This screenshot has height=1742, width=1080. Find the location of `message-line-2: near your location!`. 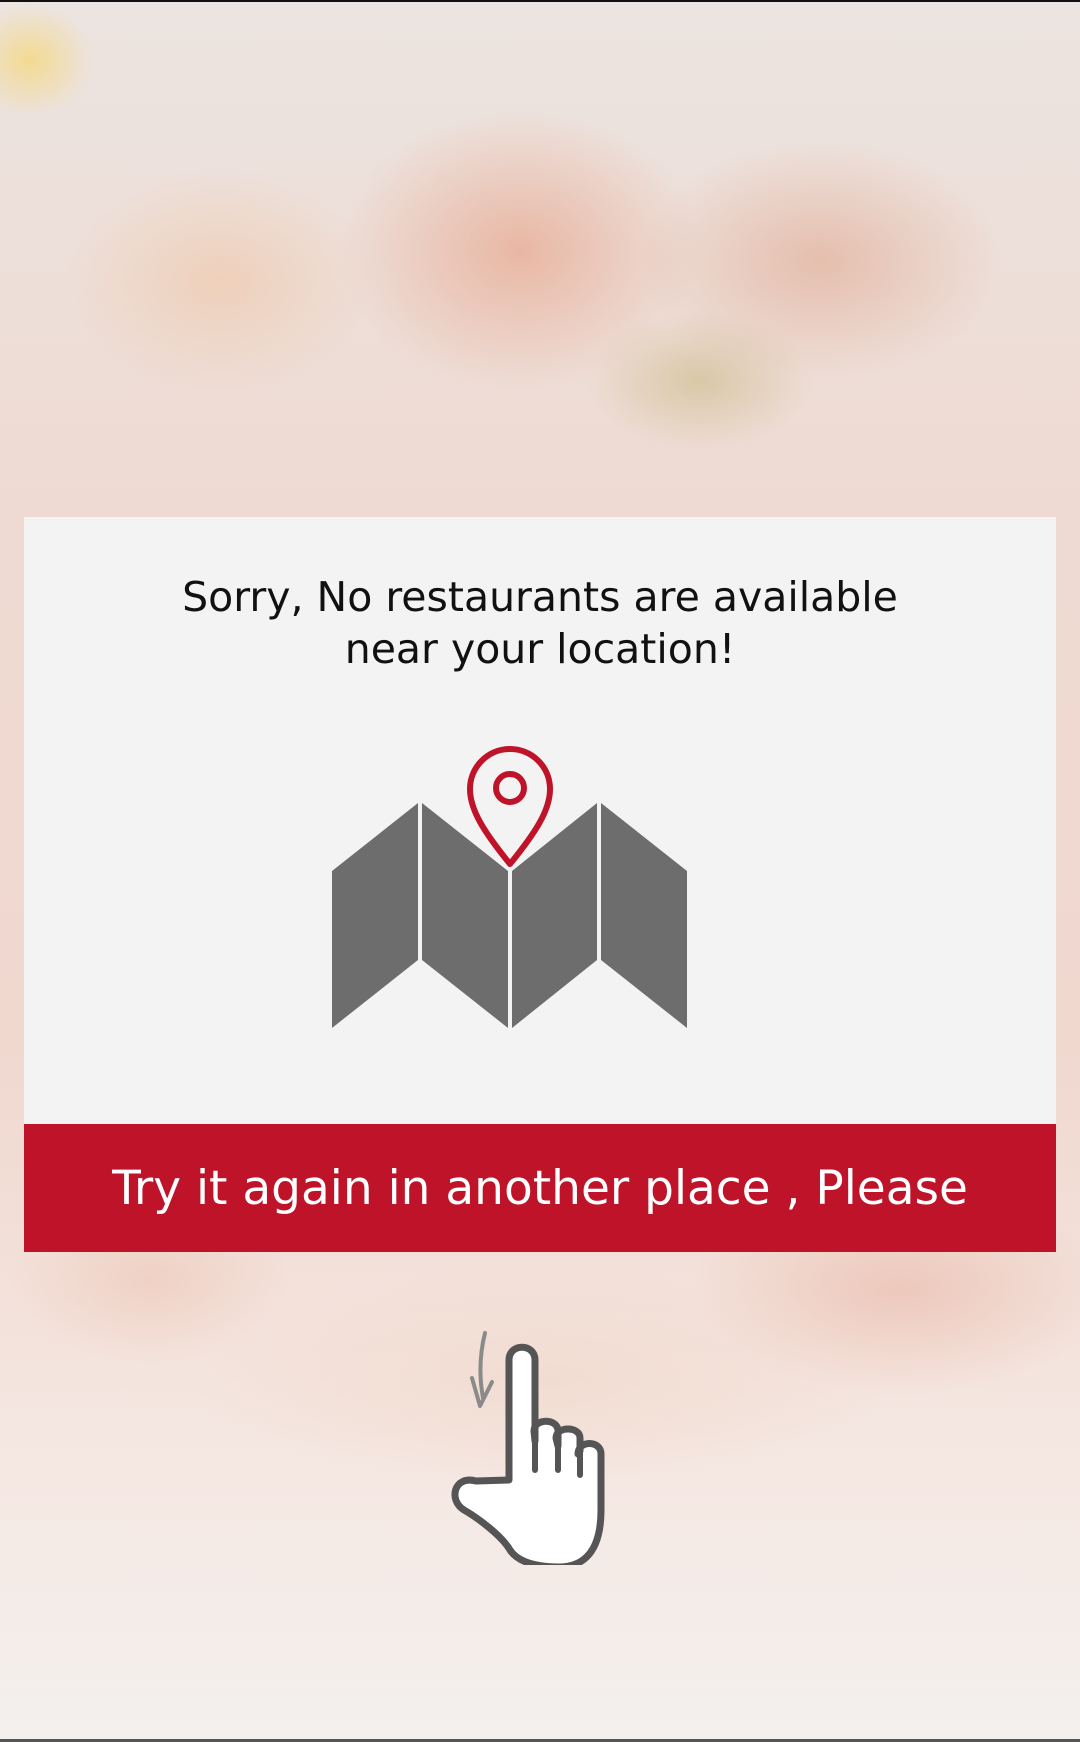

message-line-2: near your location! is located at coordinates (540, 649).